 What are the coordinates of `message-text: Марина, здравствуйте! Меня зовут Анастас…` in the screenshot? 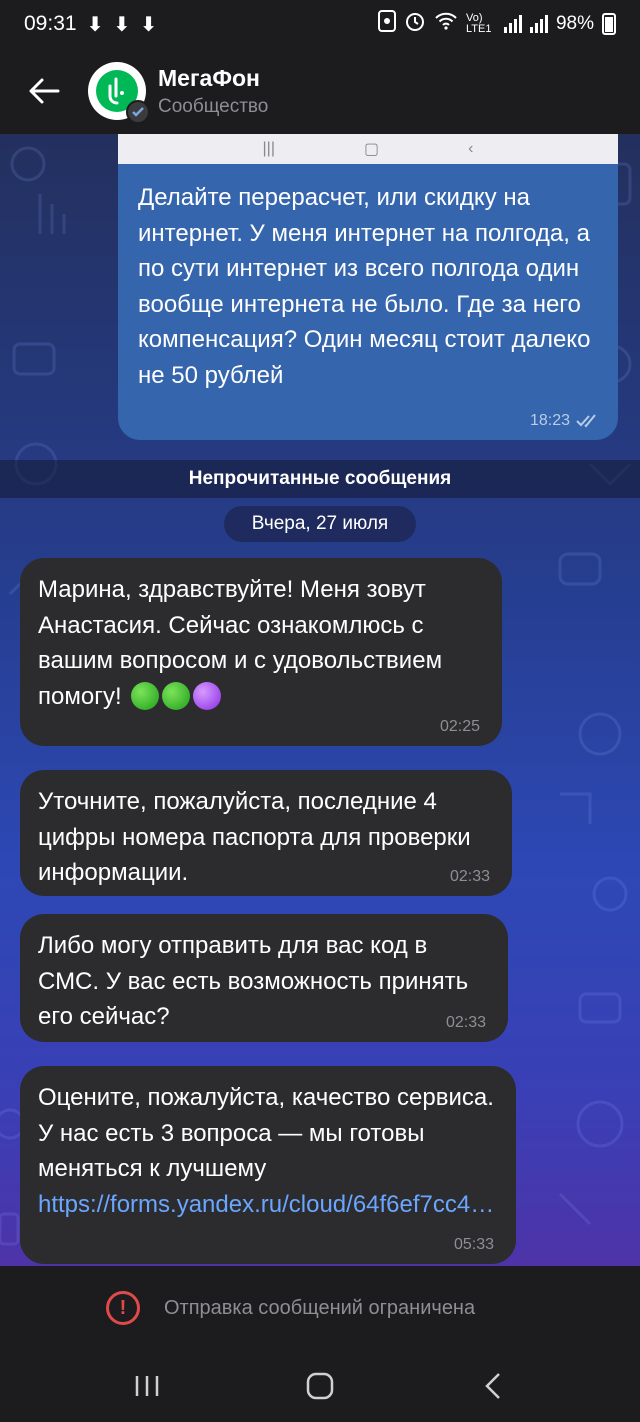 It's located at (240, 643).